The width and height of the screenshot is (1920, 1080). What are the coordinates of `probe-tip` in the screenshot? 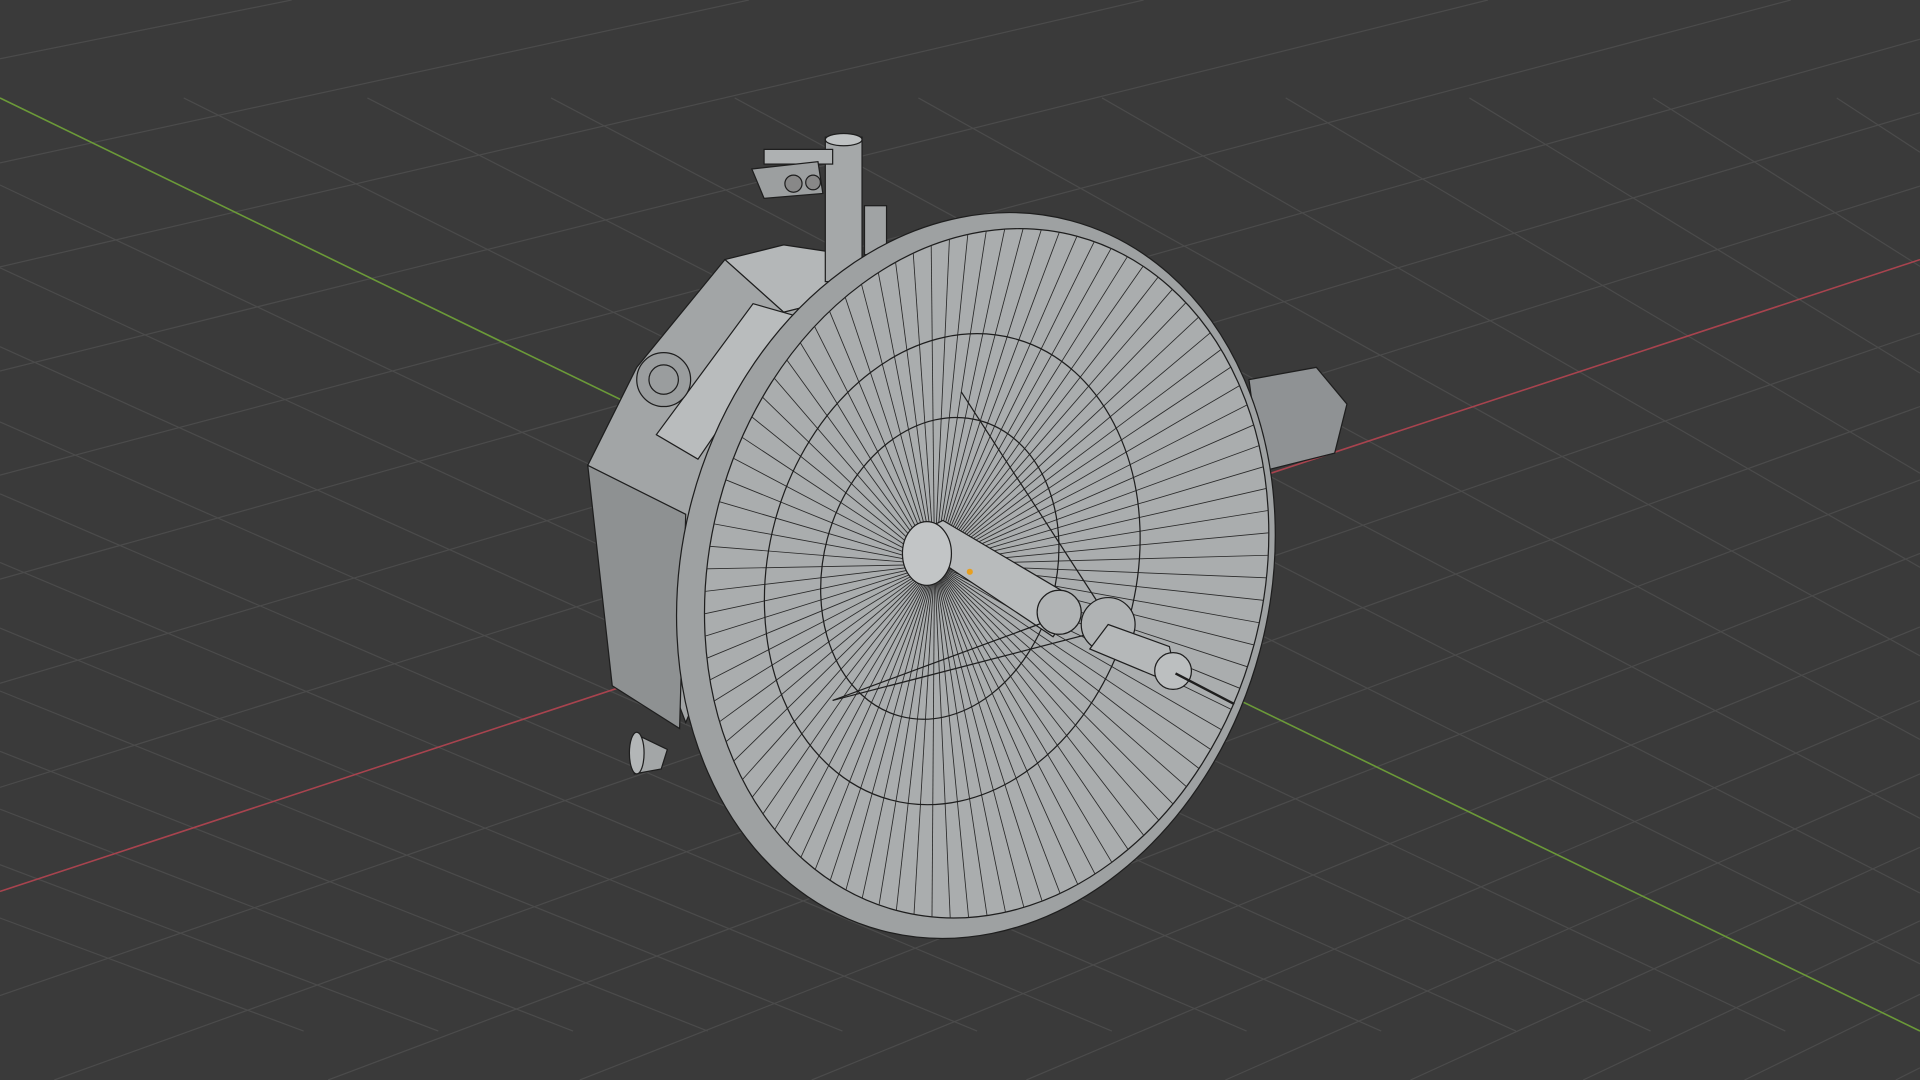 It's located at (1173, 671).